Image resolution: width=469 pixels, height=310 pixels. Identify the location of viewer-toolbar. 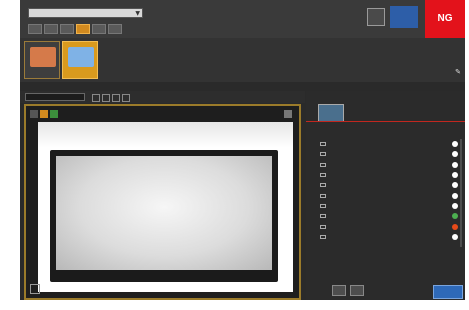
(162, 97).